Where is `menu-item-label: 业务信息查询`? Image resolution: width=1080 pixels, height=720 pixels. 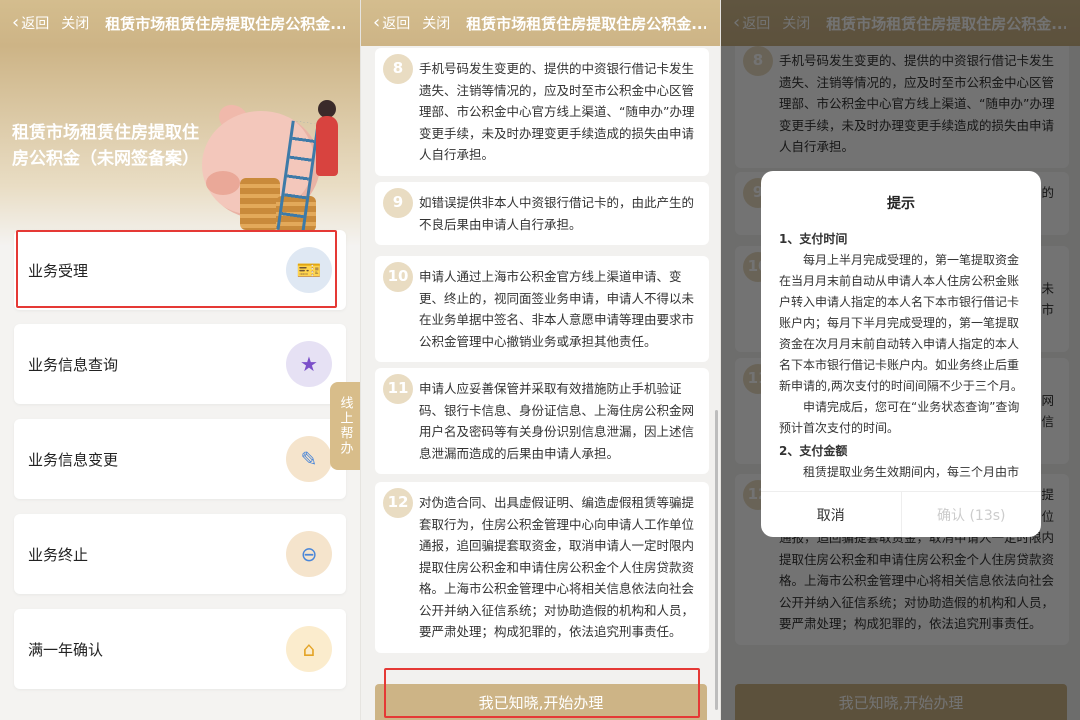
menu-item-label: 业务信息查询 is located at coordinates (73, 364).